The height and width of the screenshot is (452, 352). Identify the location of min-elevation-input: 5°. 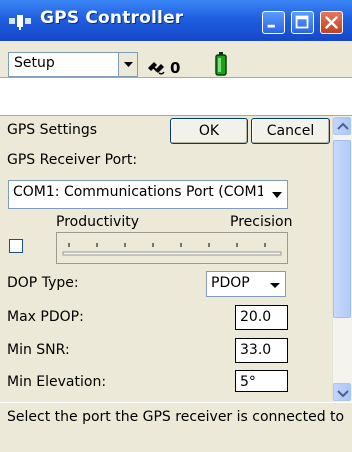
(261, 381).